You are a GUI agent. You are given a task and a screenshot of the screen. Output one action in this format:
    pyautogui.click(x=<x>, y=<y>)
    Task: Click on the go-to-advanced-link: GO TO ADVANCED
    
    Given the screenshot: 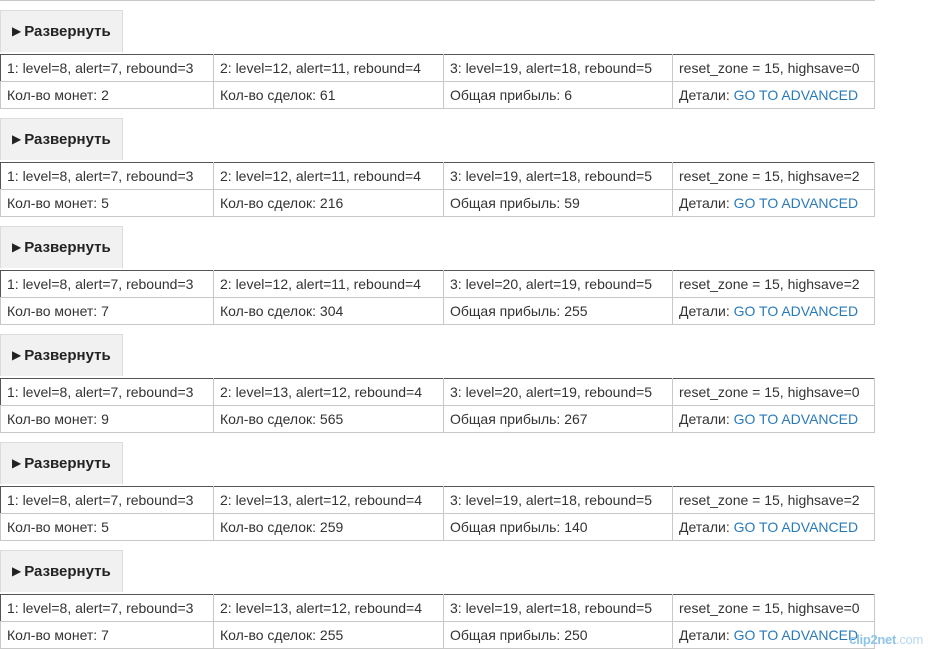 What is the action you would take?
    pyautogui.click(x=796, y=635)
    